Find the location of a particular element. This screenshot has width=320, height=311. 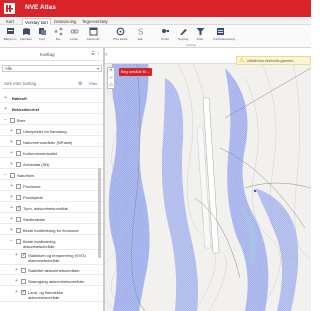

panel-scrollbar is located at coordinates (99, 213).